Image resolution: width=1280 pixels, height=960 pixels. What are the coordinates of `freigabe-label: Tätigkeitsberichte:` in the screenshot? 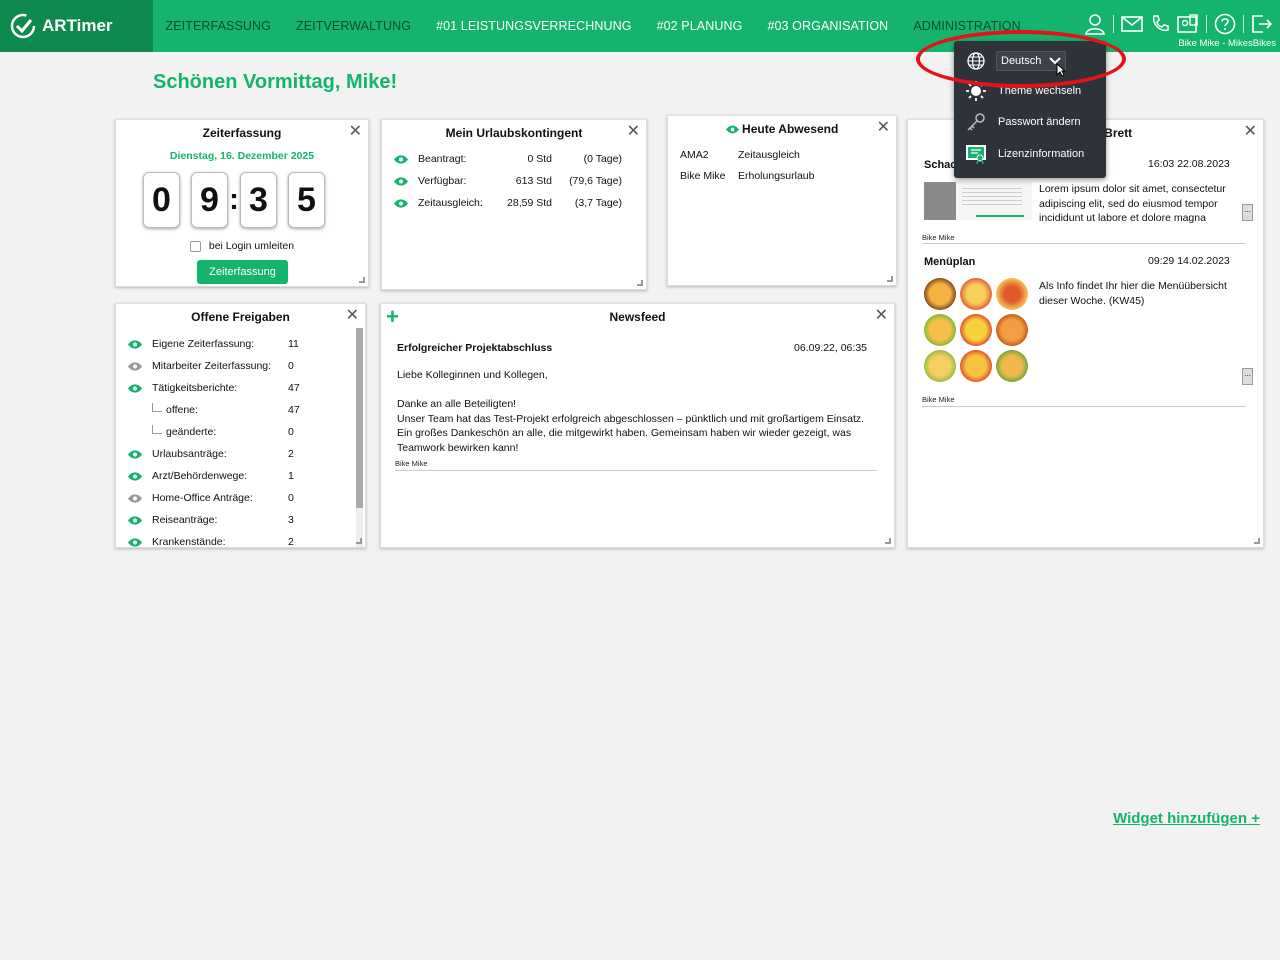 It's located at (195, 388).